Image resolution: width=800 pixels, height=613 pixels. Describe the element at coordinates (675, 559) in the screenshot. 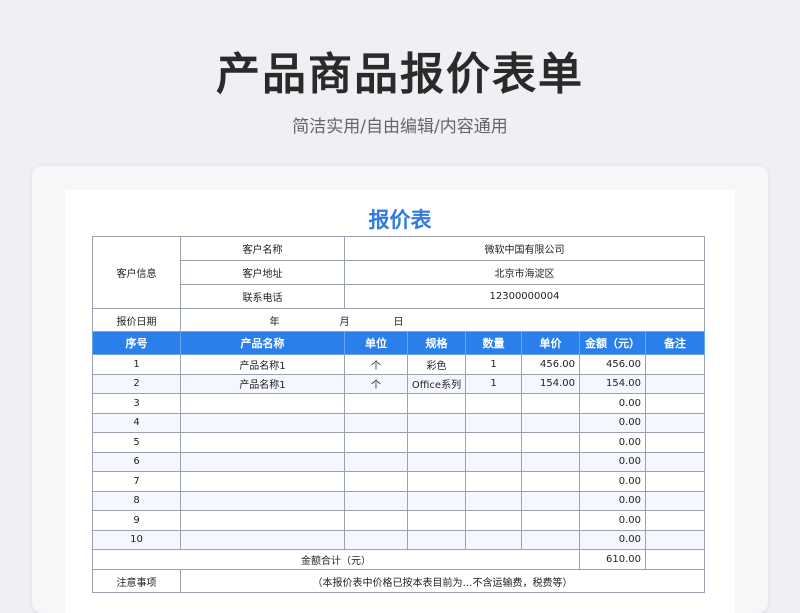

I see `total-note` at that location.